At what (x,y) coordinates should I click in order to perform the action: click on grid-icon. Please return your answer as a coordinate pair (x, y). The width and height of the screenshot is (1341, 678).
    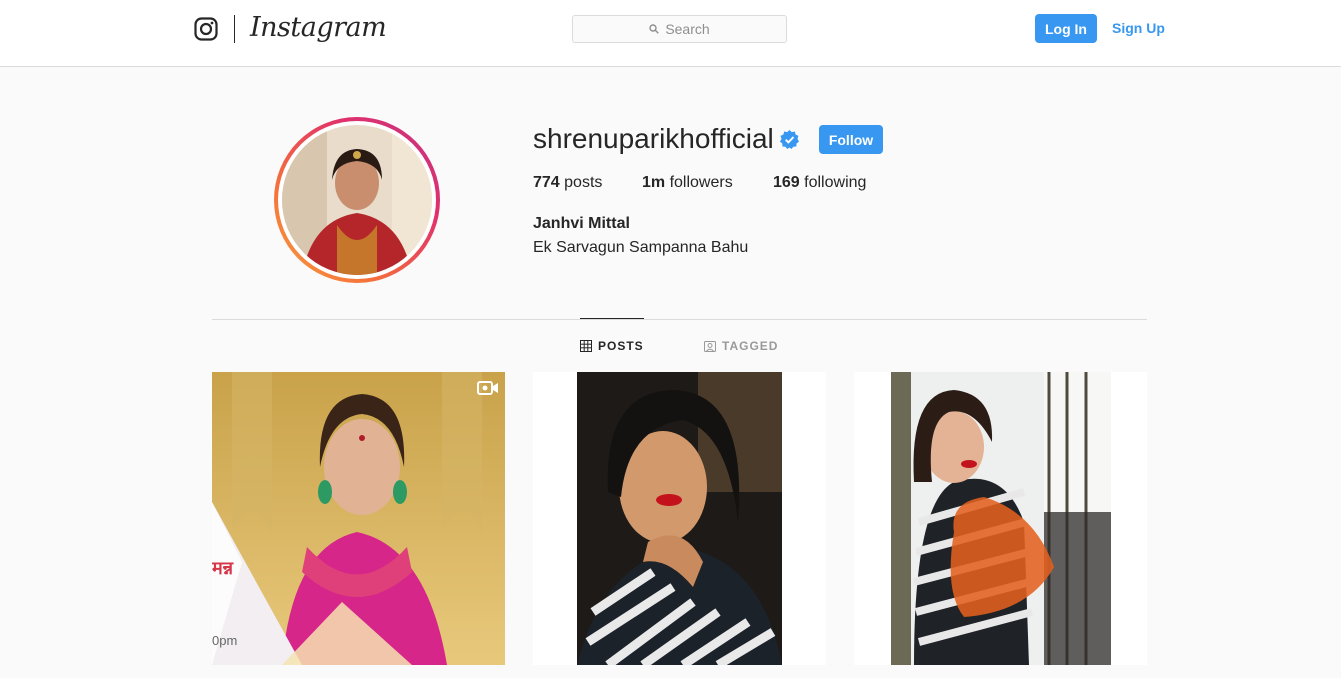
    Looking at the image, I should click on (586, 346).